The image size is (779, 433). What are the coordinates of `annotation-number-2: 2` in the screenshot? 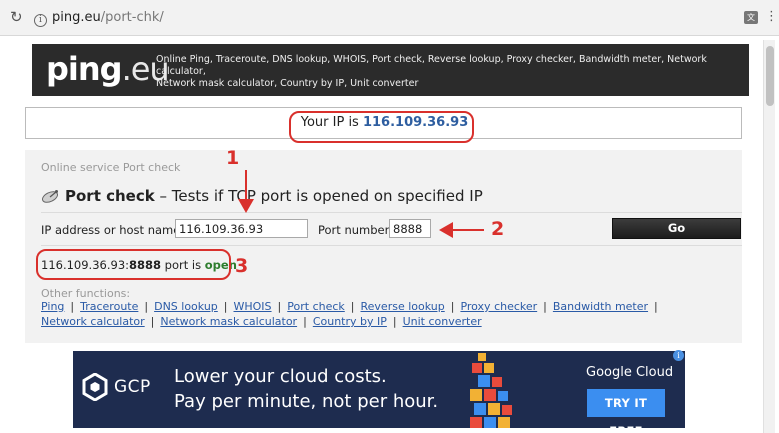 It's located at (498, 229).